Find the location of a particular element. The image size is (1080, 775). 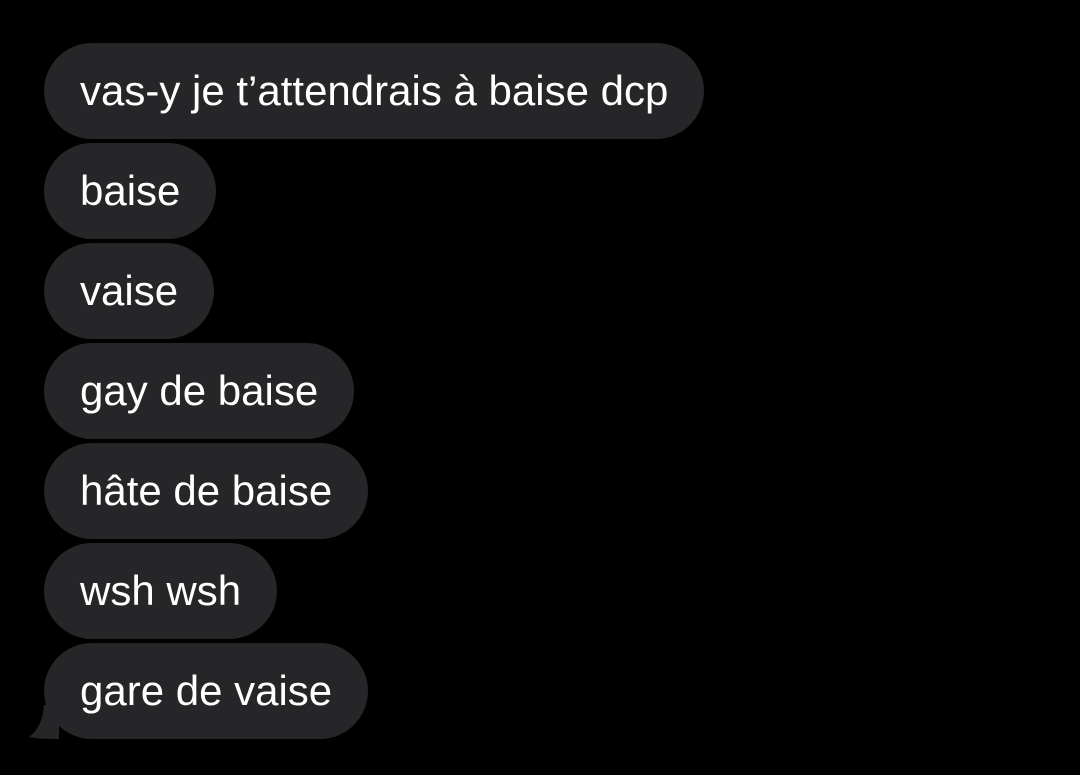

received-message-bubble: hâte de baise is located at coordinates (206, 491).